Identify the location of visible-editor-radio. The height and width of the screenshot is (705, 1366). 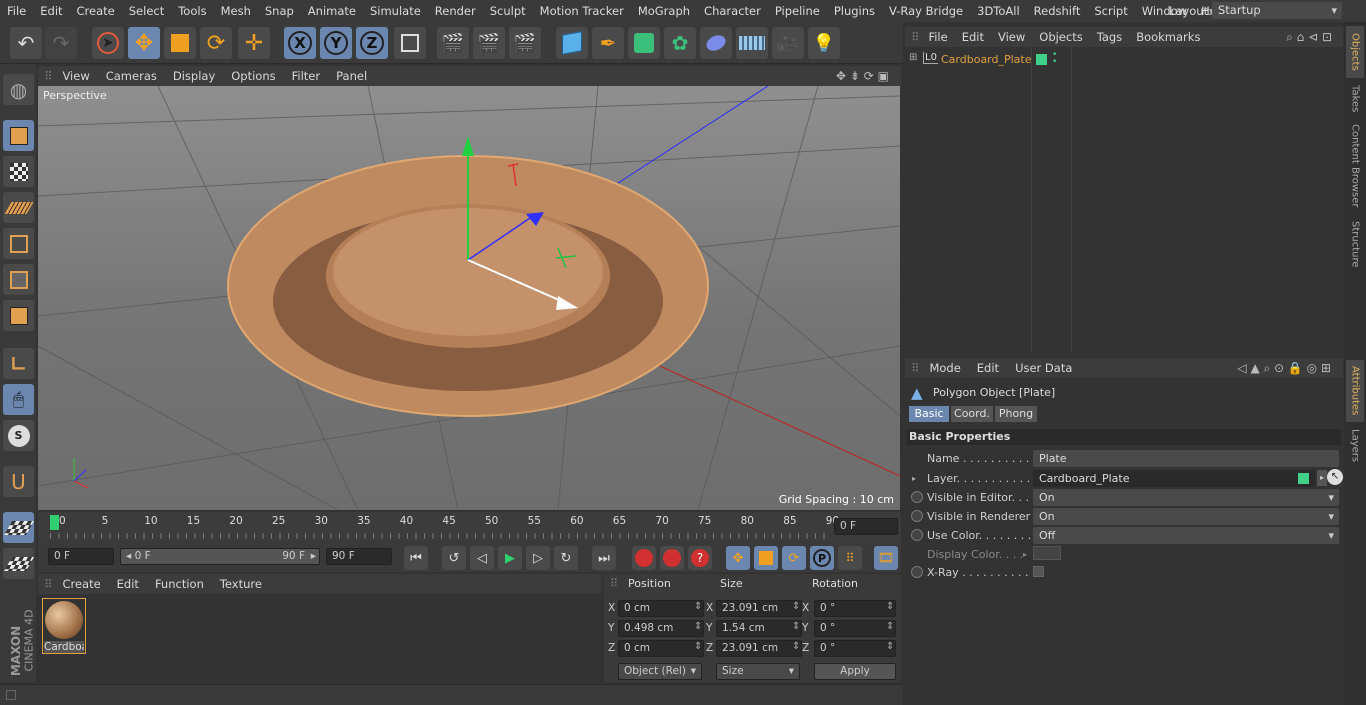
(917, 497).